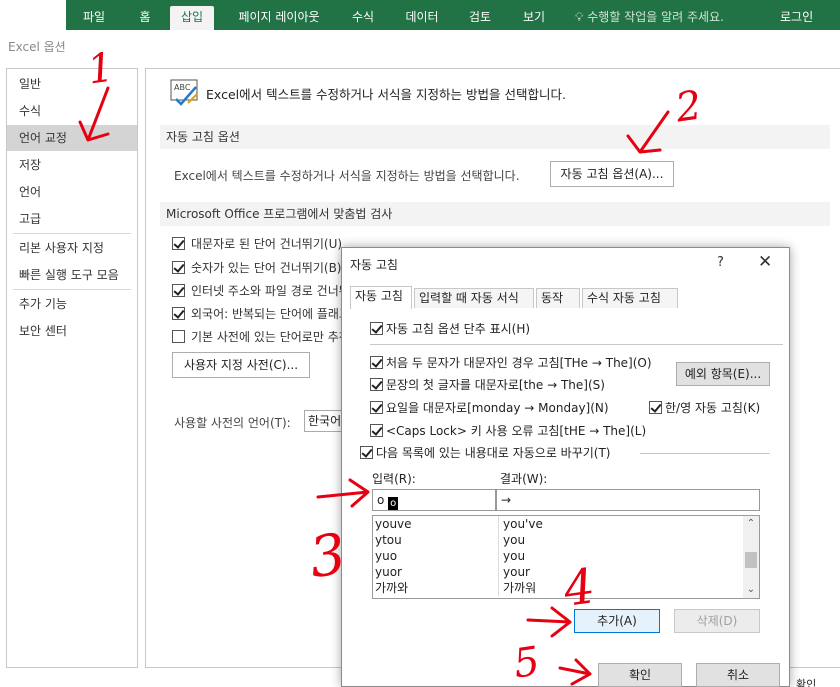 This screenshot has height=687, width=840. Describe the element at coordinates (145, 18) in the screenshot. I see `tab-home: 홈` at that location.